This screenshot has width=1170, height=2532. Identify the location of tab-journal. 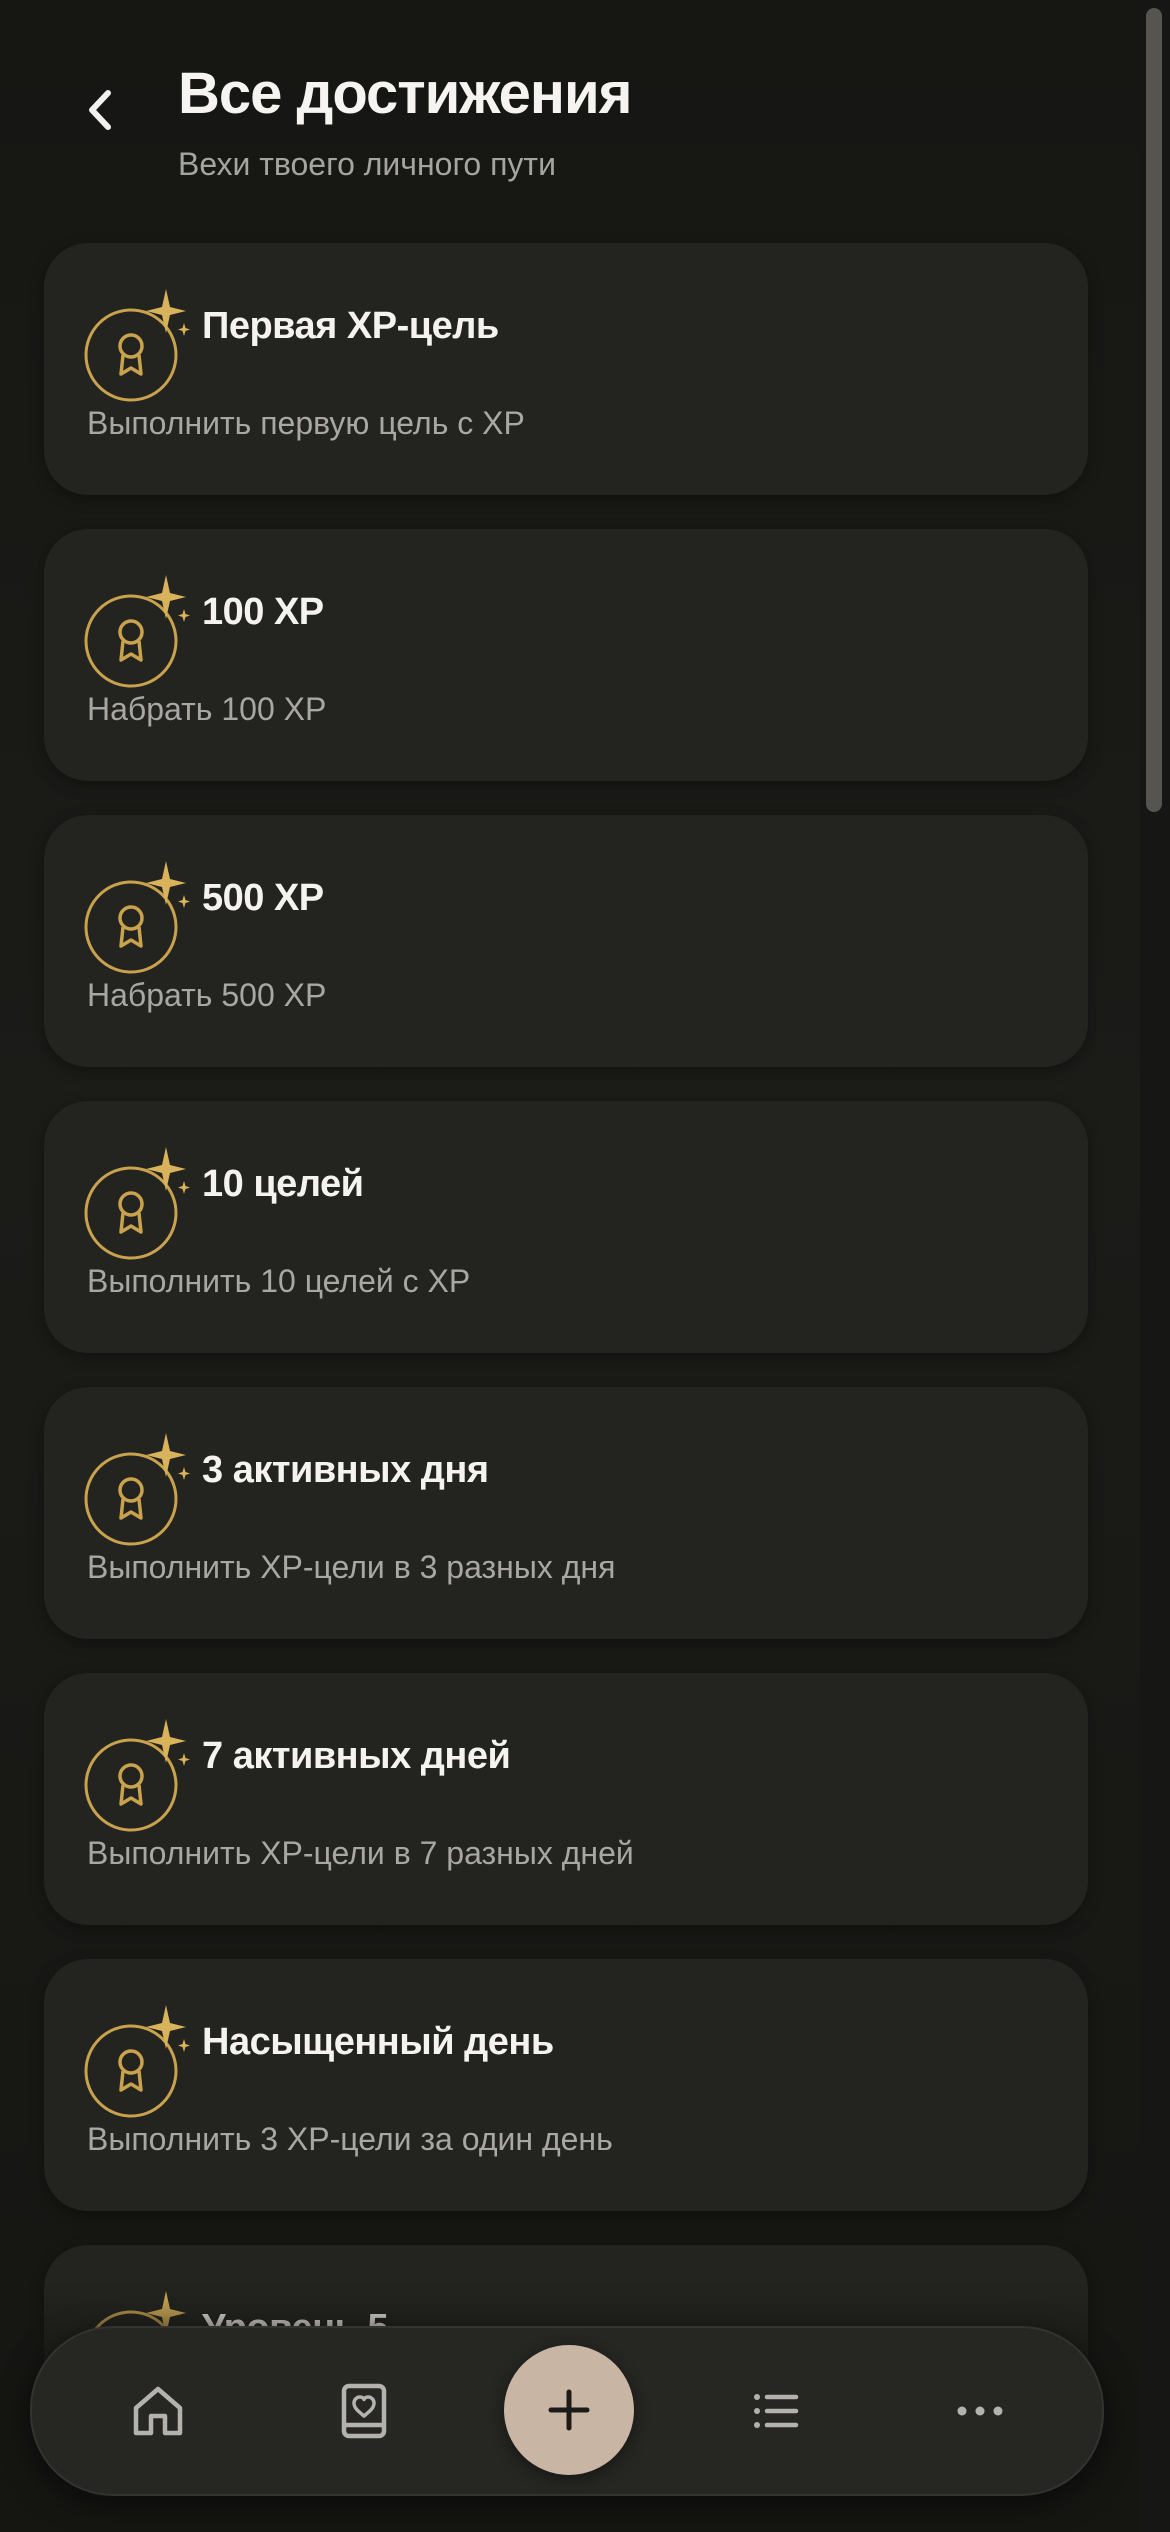
(364, 2411).